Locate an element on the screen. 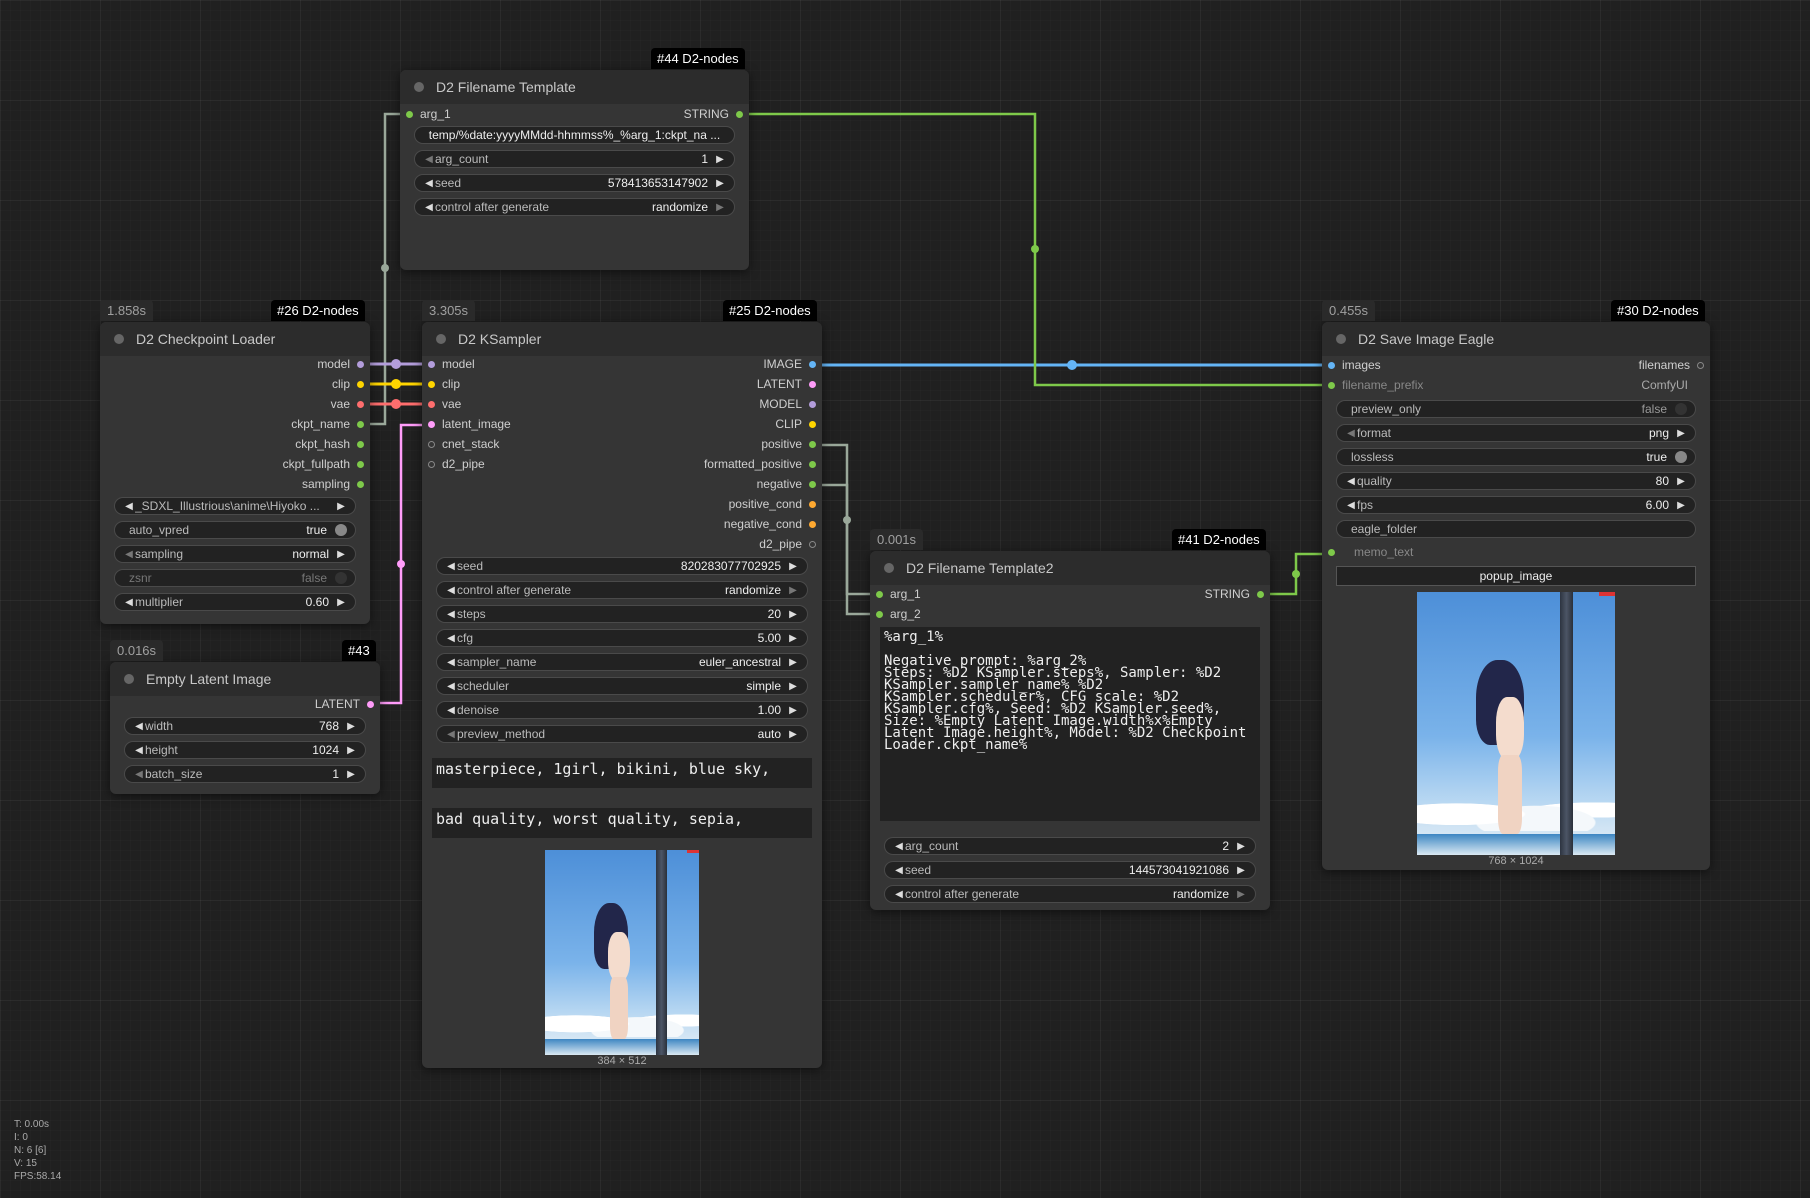  input-slot-model: model is located at coordinates (451, 364).